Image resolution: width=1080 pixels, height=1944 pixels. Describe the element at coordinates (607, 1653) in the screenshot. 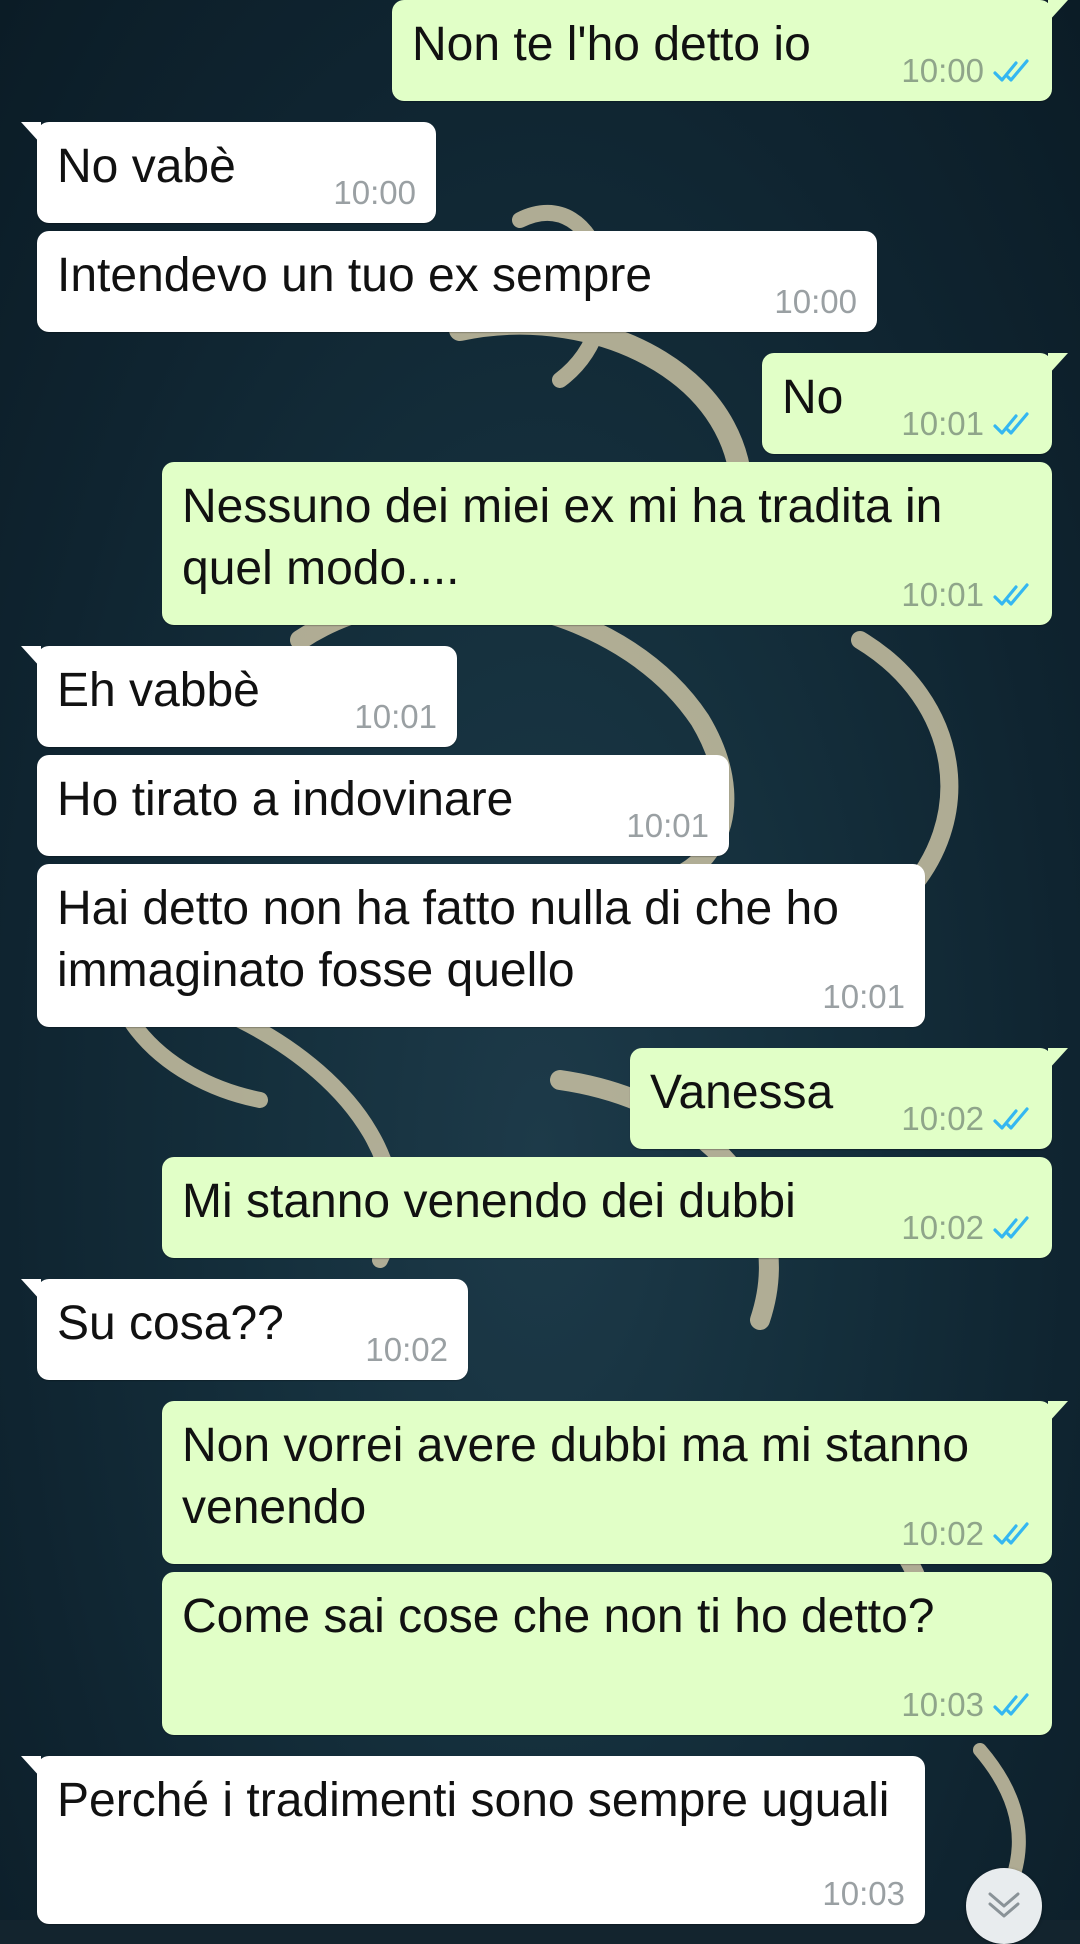

I see `message-outgoing: Come sai cose che non ti ho detto? 10:03` at that location.